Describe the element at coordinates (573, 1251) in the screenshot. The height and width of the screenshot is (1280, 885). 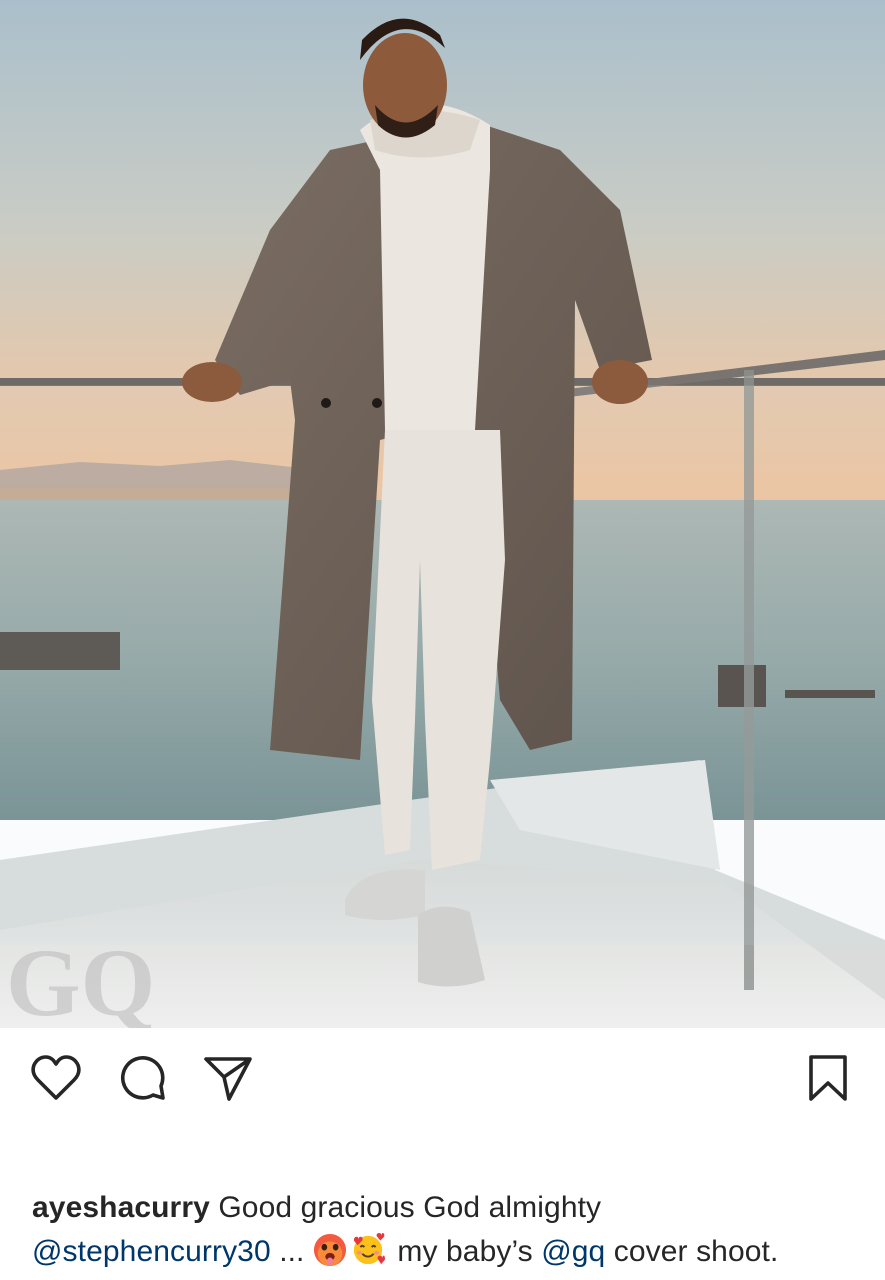
I see `mention-gq: @gq` at that location.